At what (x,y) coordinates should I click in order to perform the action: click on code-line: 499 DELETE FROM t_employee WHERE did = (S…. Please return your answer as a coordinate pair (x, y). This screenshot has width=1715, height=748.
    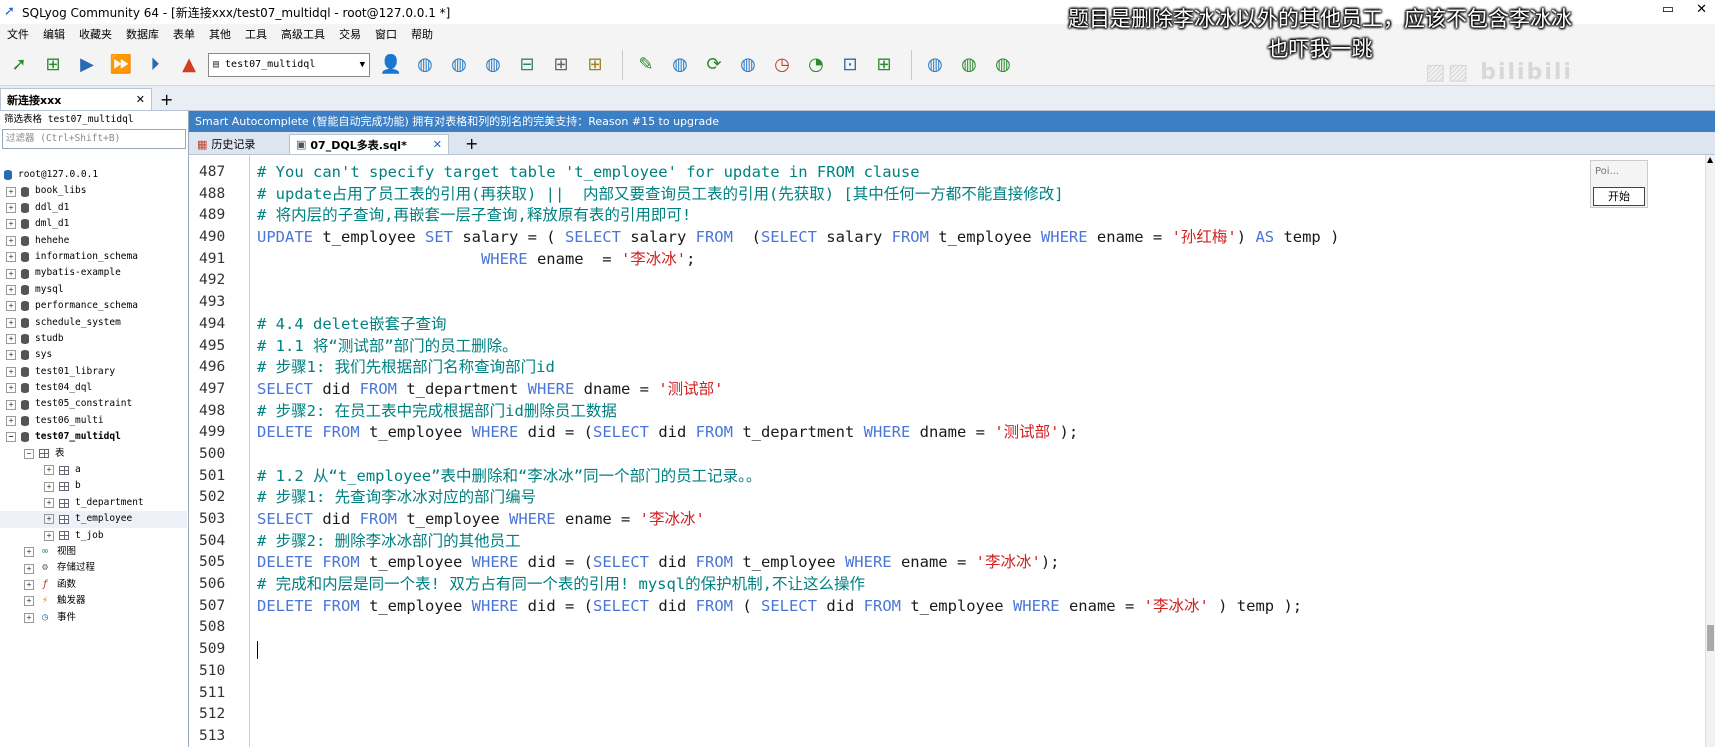
    Looking at the image, I should click on (952, 433).